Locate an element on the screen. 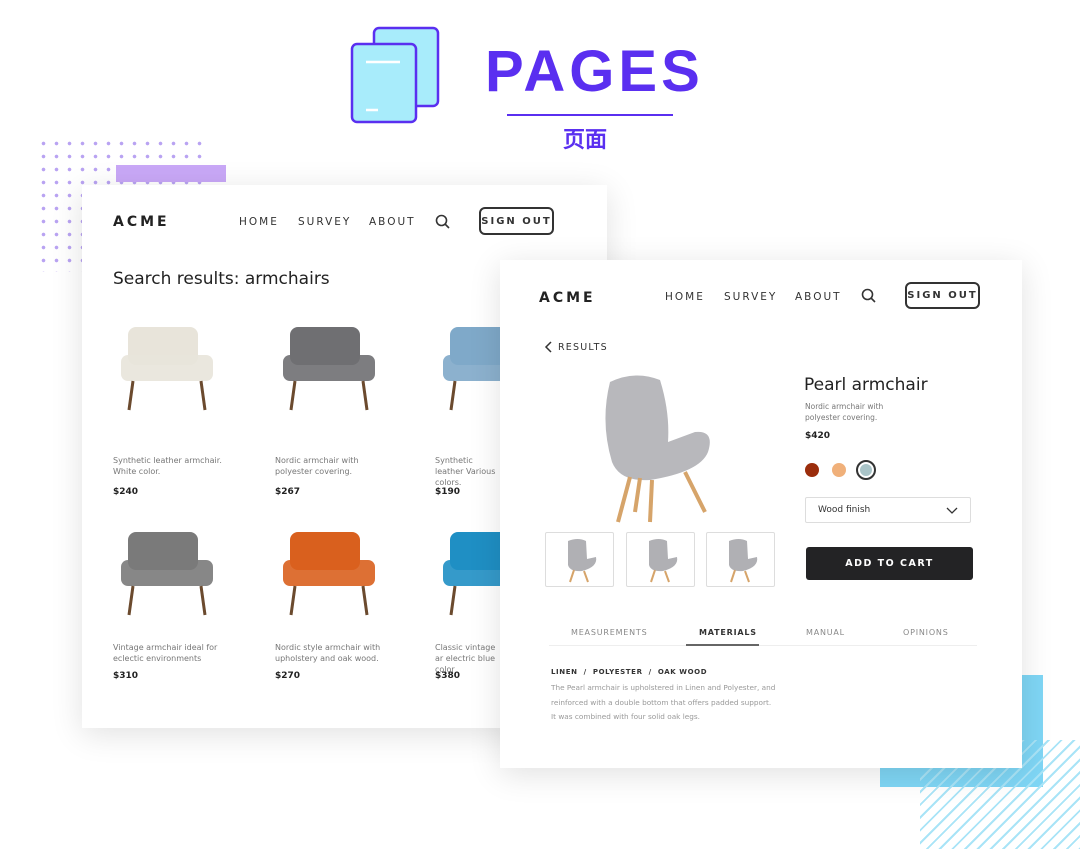 This screenshot has height=849, width=1080. product-price: $190 is located at coordinates (448, 492).